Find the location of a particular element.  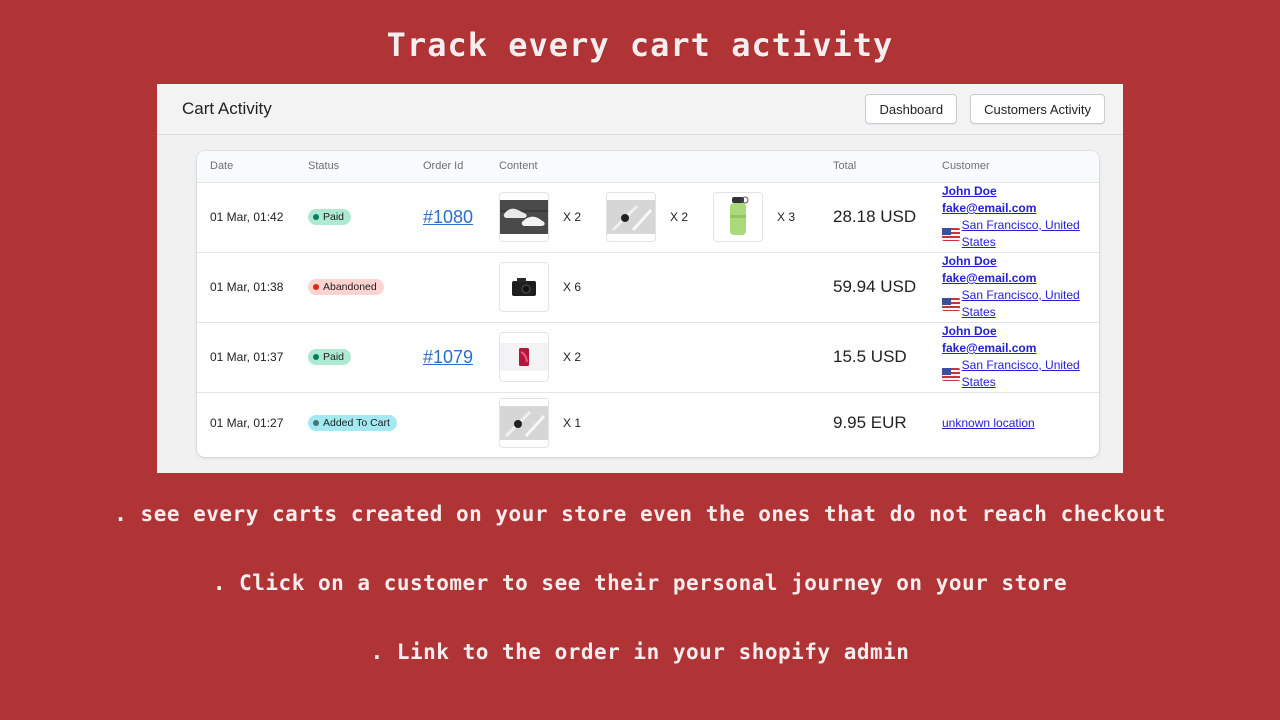

water-bottle-icon is located at coordinates (739, 215).